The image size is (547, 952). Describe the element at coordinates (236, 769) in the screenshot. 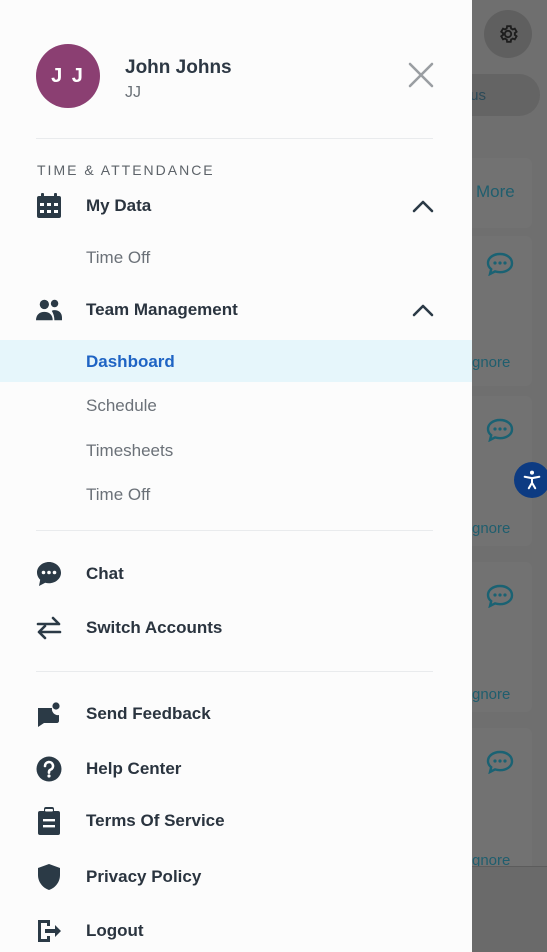

I see `nav-help-center: Help Center` at that location.